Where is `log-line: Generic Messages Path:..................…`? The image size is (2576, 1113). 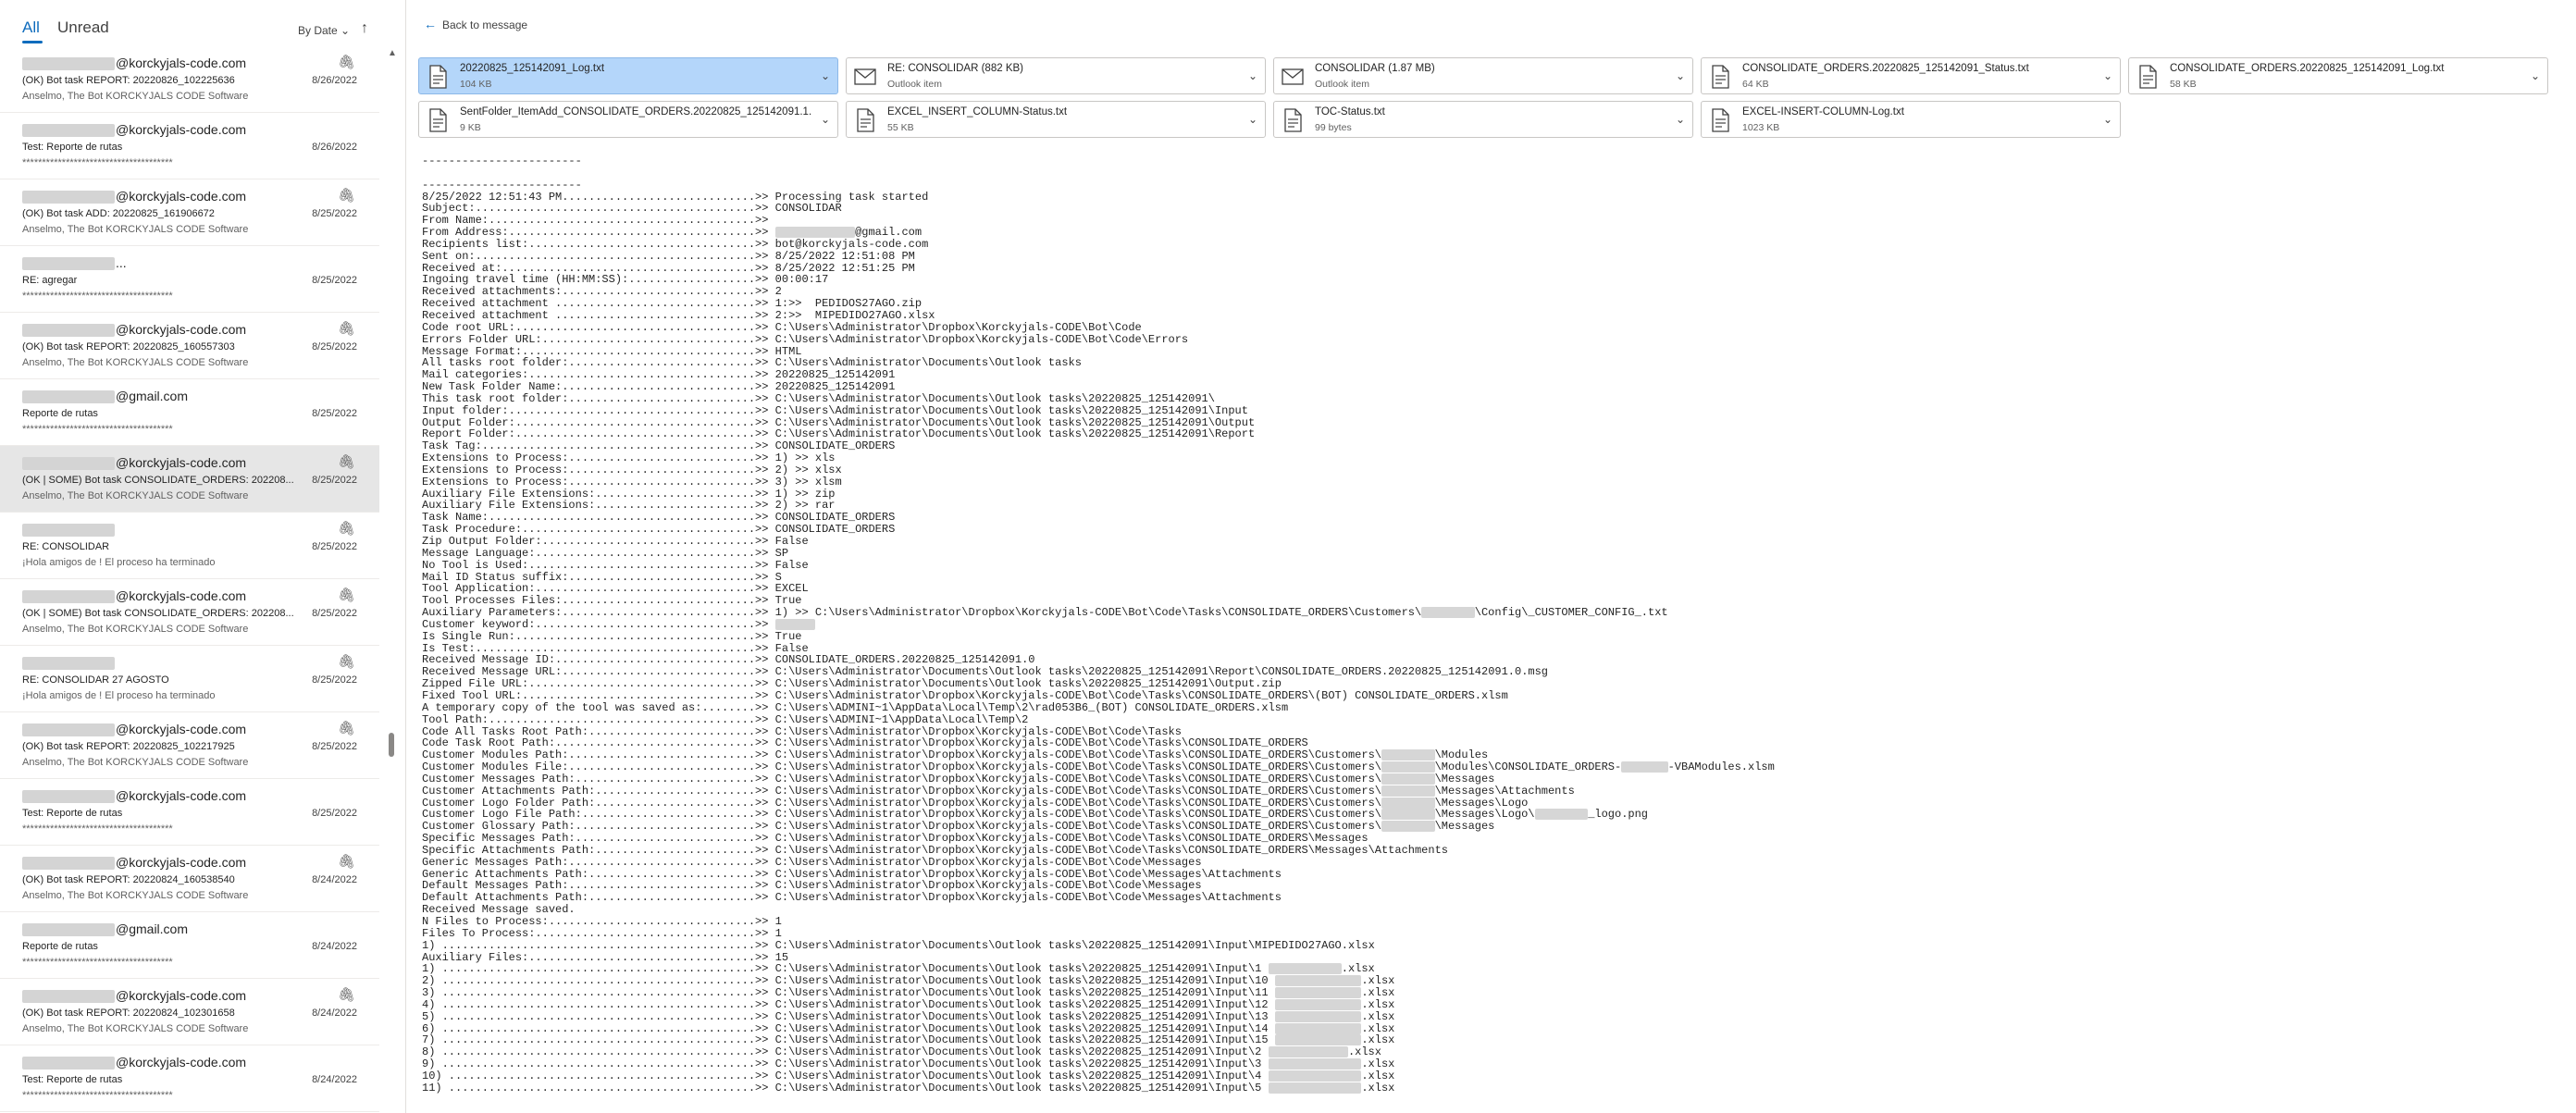
log-line: Generic Messages Path:..................… is located at coordinates (812, 862).